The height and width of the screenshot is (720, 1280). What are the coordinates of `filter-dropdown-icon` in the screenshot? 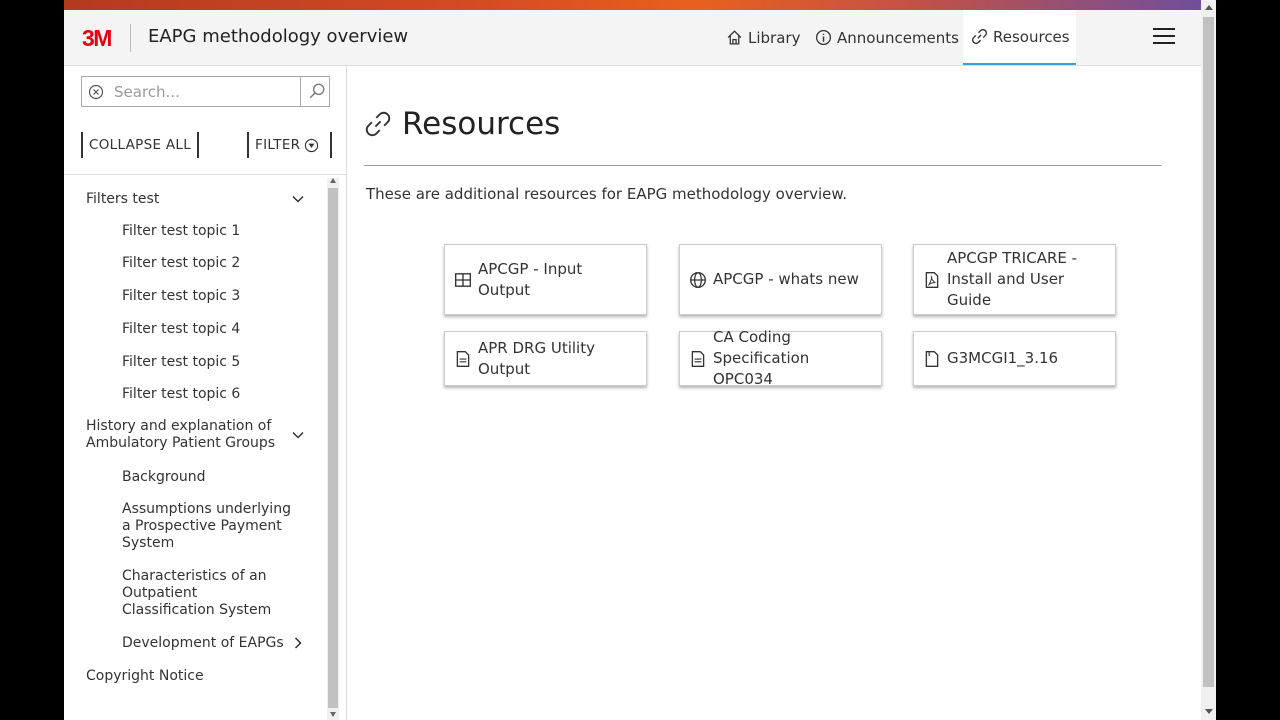 It's located at (312, 145).